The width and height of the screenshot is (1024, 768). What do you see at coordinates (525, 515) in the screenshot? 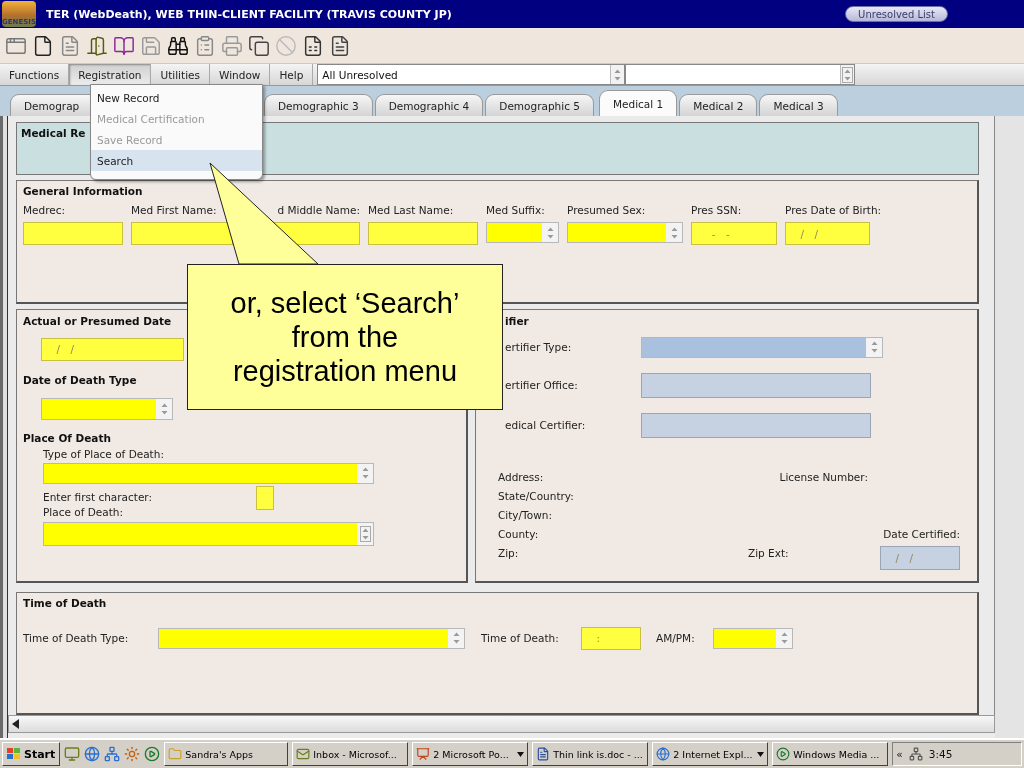
I see `field-label: City/Town:` at bounding box center [525, 515].